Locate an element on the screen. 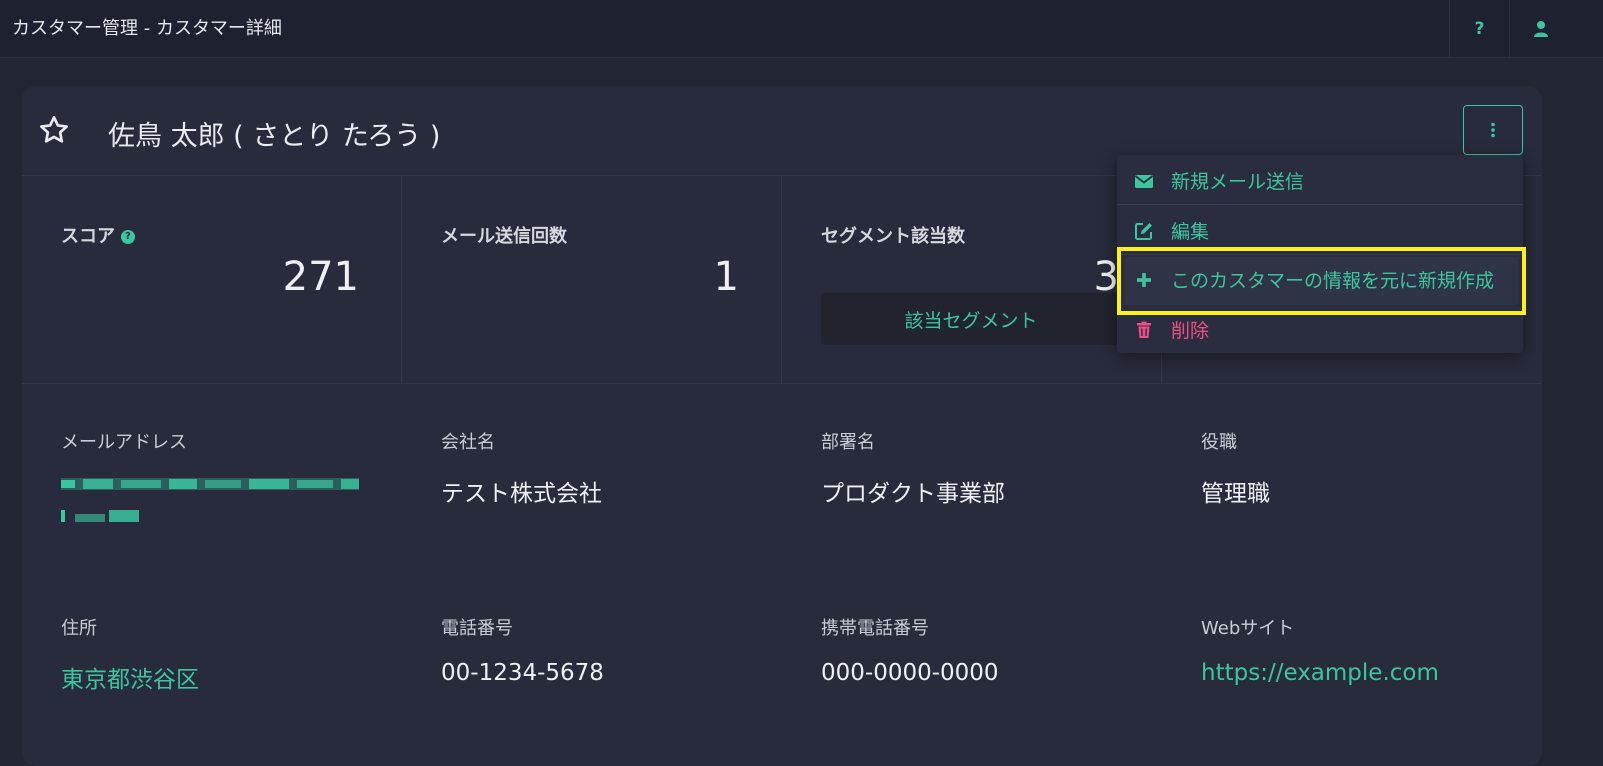 The image size is (1603, 766). help-button: ? is located at coordinates (1479, 29).